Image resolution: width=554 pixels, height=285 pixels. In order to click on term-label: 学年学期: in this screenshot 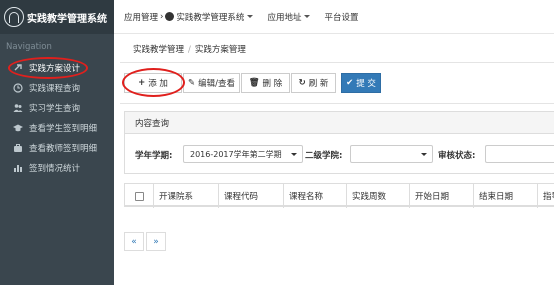, I will do `click(154, 156)`.